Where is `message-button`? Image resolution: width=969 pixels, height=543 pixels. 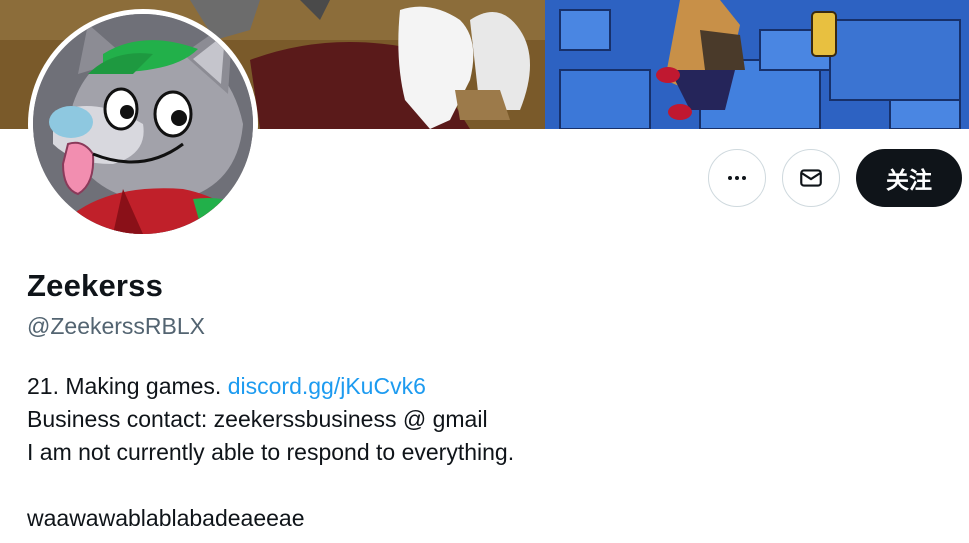
message-button is located at coordinates (811, 178).